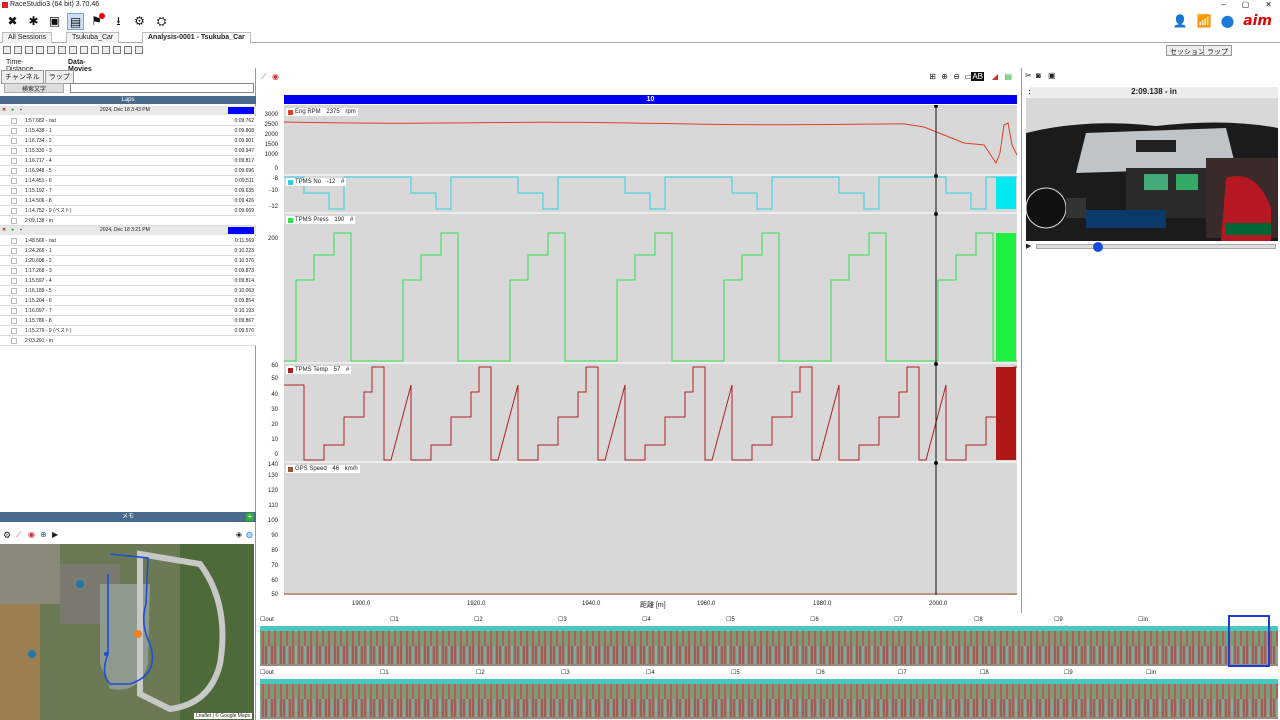 The image size is (1280, 720). What do you see at coordinates (162, 88) in the screenshot?
I see `search-input` at bounding box center [162, 88].